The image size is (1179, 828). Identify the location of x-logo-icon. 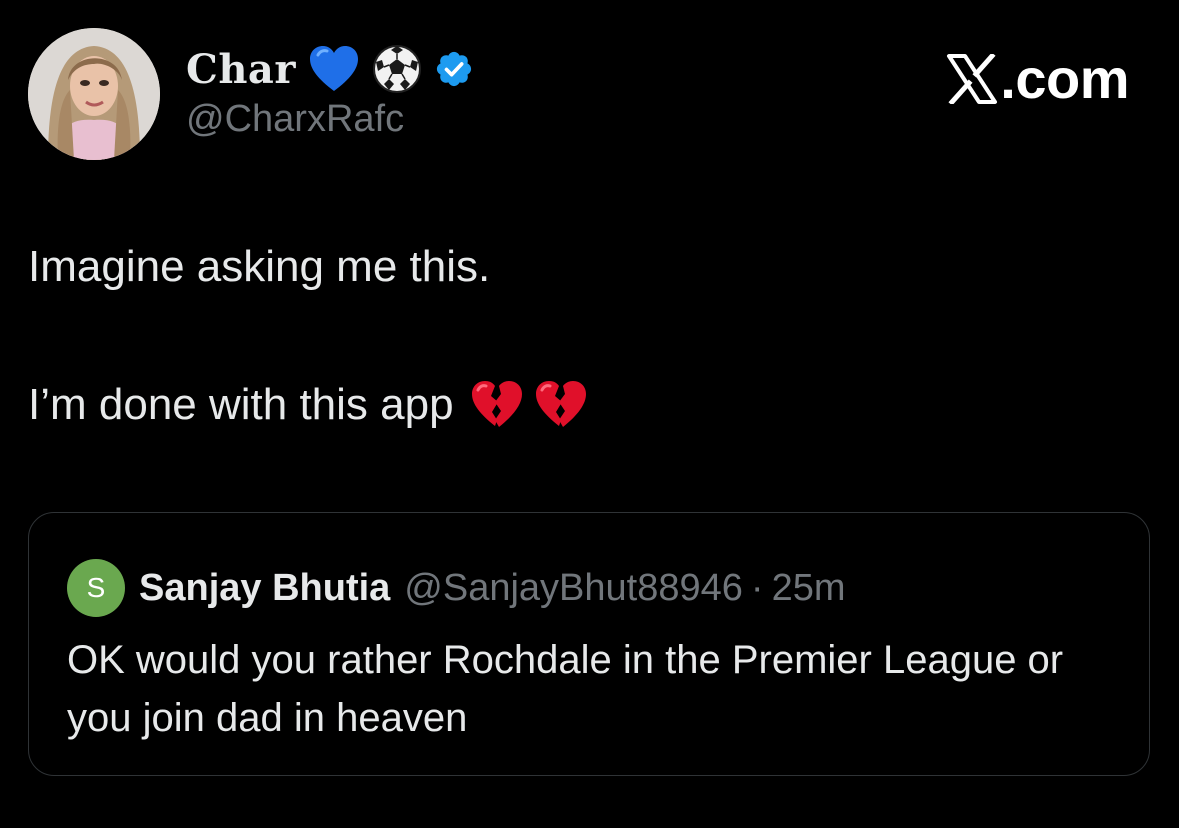
(972, 78).